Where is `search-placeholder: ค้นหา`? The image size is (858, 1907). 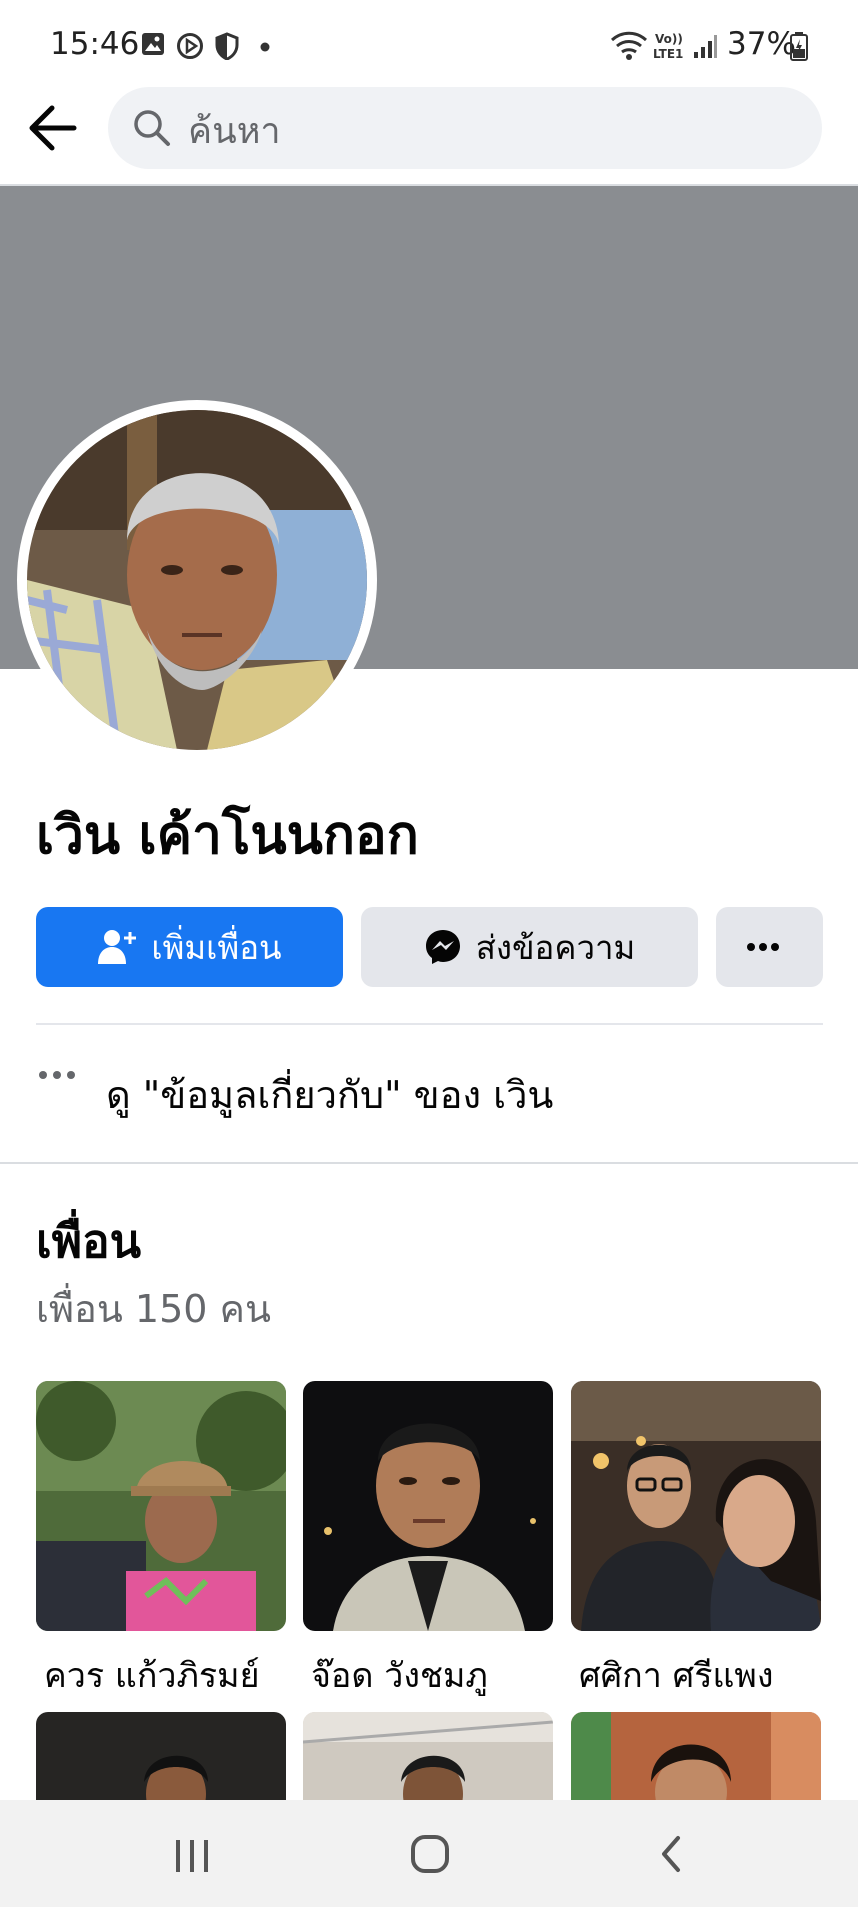 search-placeholder: ค้นหา is located at coordinates (234, 131).